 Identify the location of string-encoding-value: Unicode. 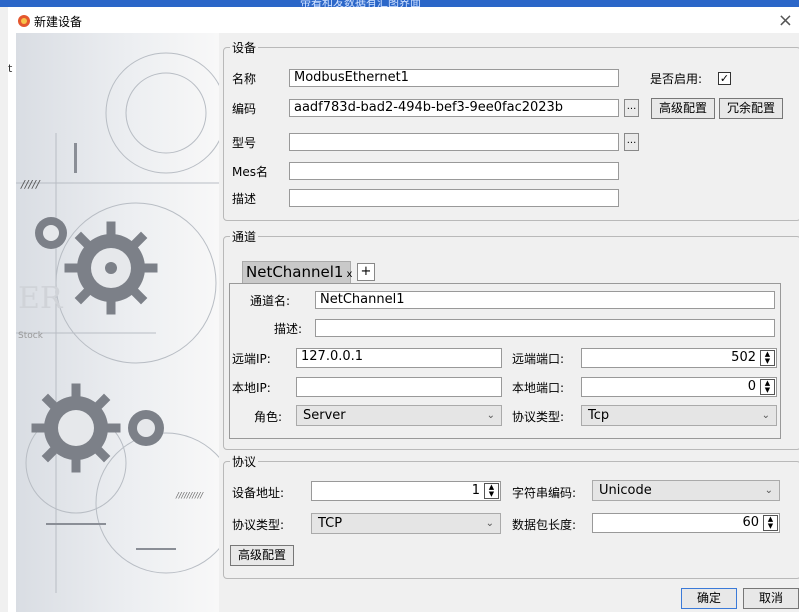
(625, 490).